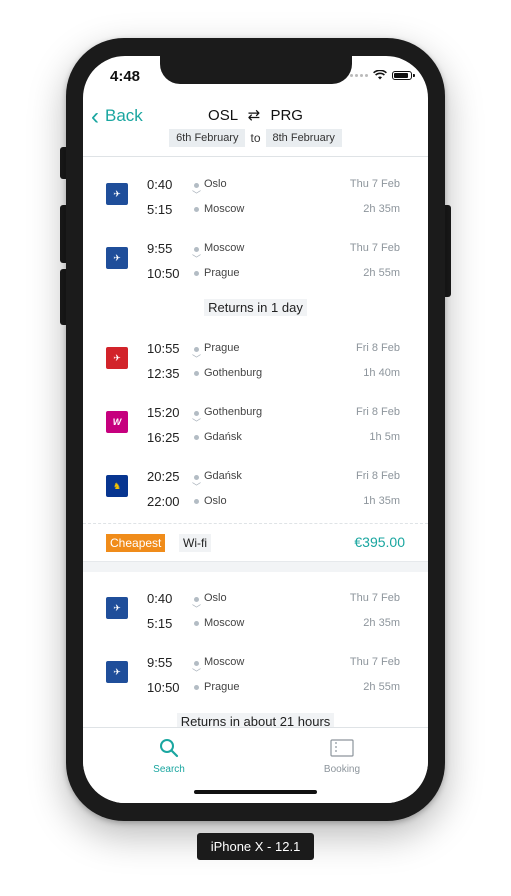 The width and height of the screenshot is (511, 896). Describe the element at coordinates (303, 138) in the screenshot. I see `date-to-chip: 8th February` at that location.